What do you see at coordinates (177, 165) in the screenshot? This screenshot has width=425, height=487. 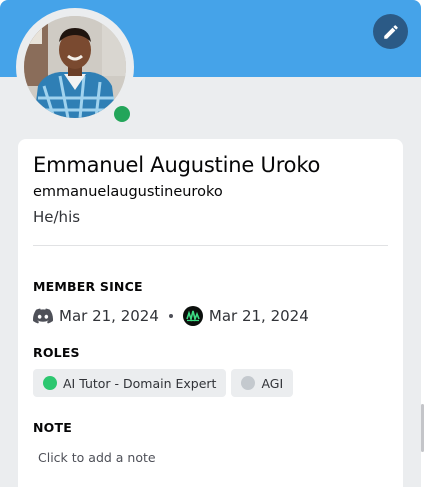 I see `display-name: Emmanuel Augustine Uroko` at bounding box center [177, 165].